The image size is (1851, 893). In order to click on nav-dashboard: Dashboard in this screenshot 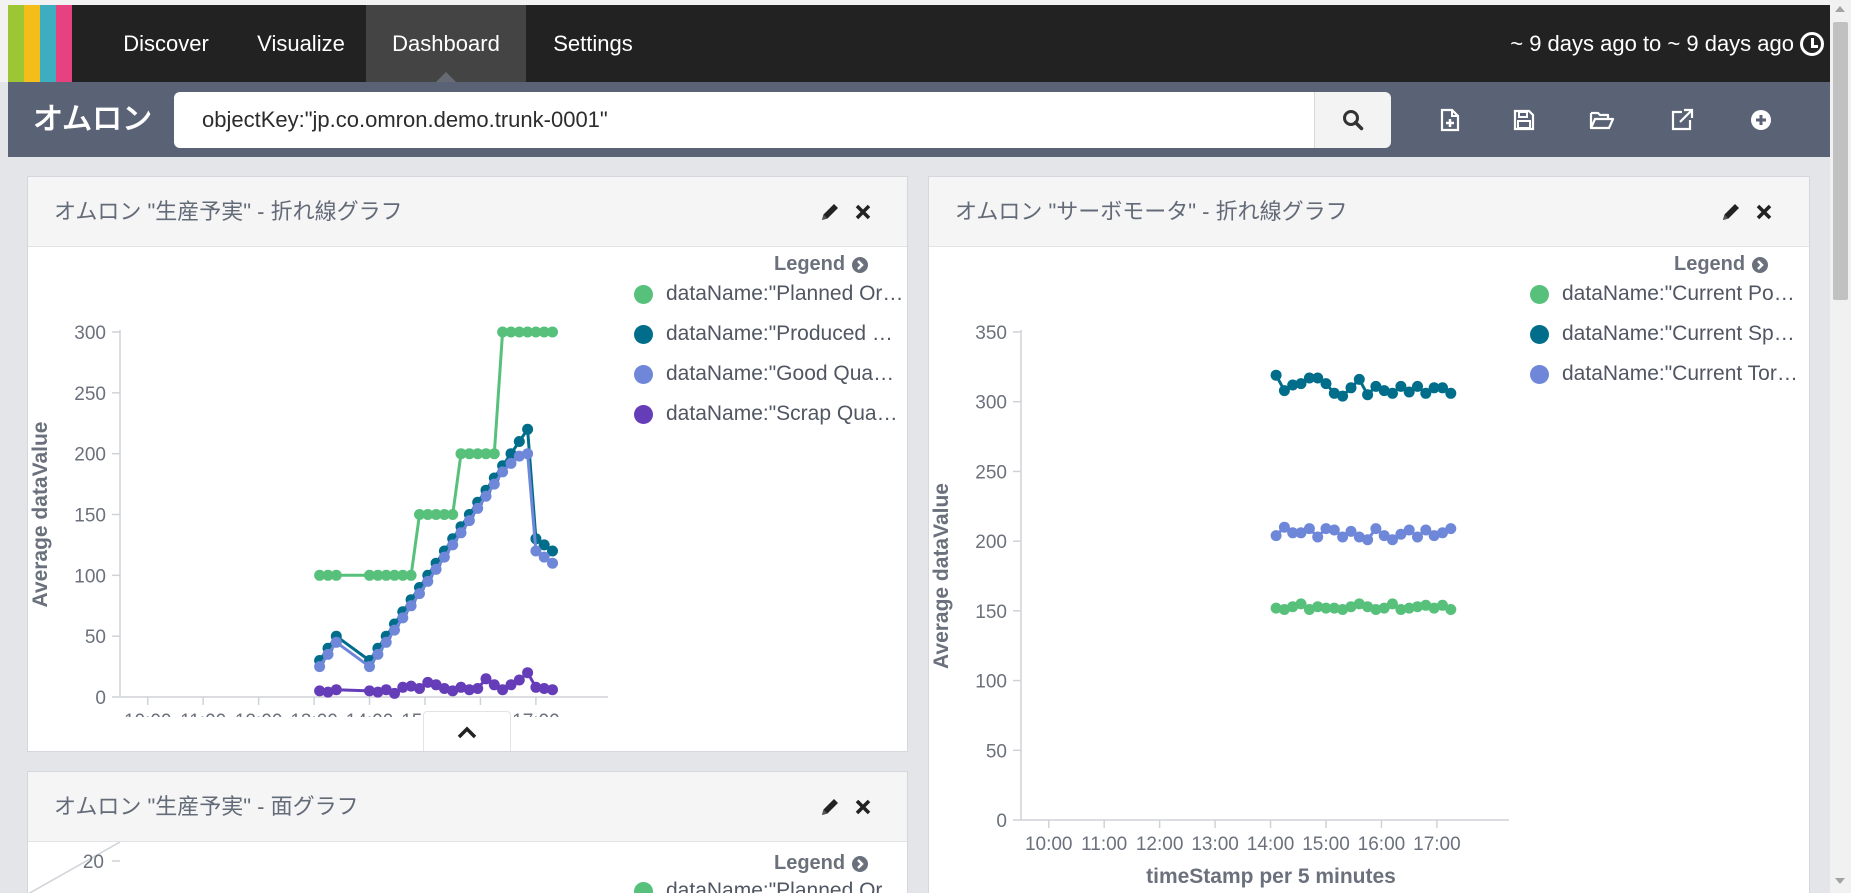, I will do `click(446, 43)`.